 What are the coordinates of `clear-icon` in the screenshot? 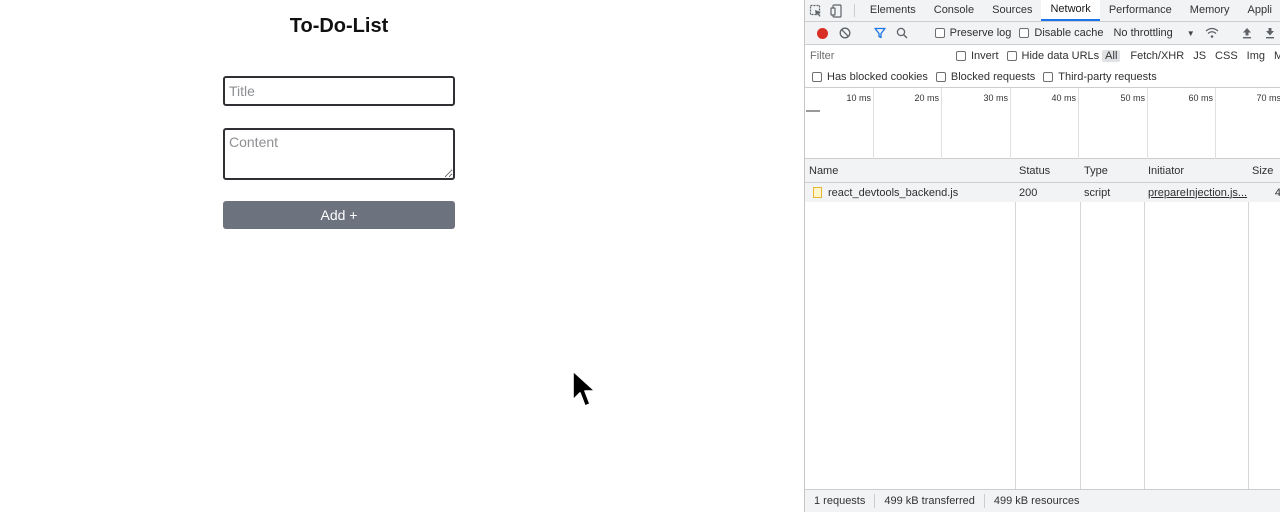 It's located at (845, 33).